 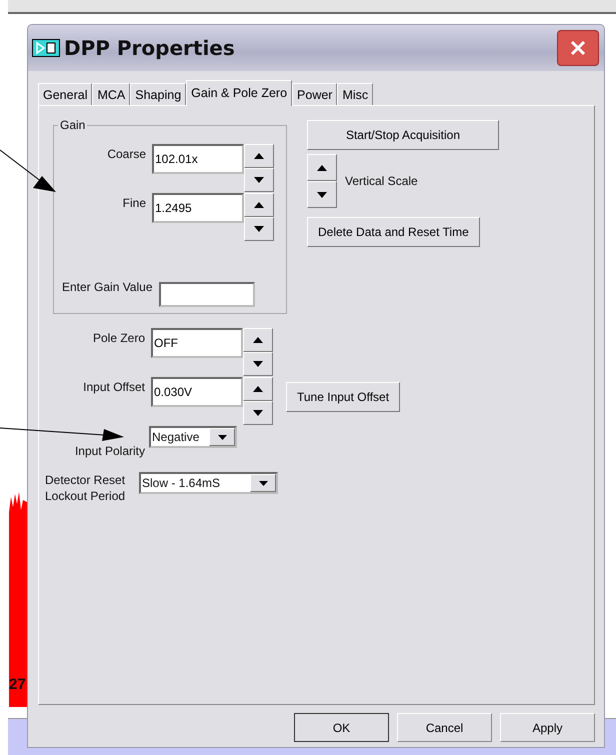 I want to click on tab: Power, so click(x=315, y=94).